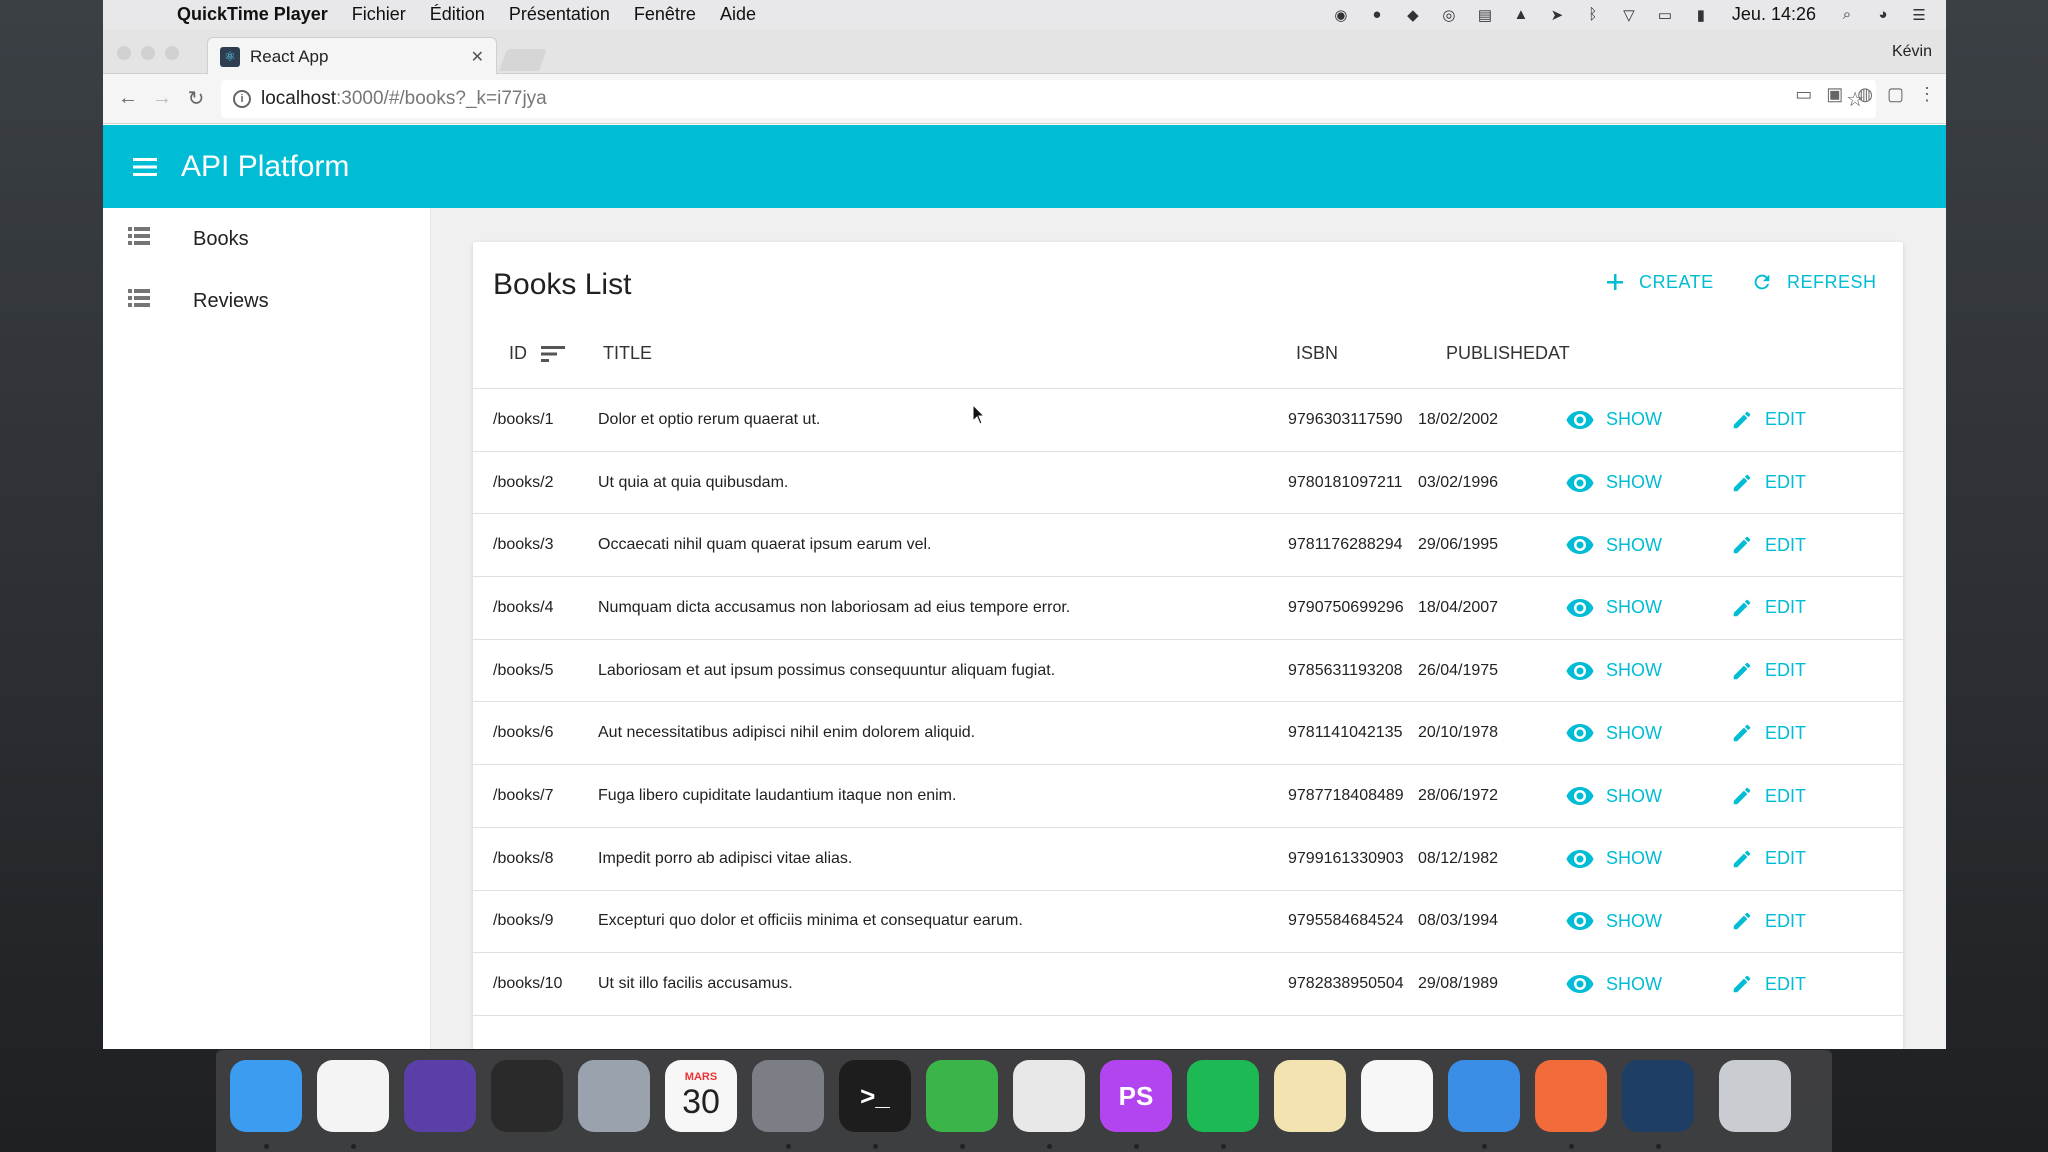 This screenshot has height=1152, width=2048. What do you see at coordinates (1803, 94) in the screenshot?
I see `cast-icon: ▭` at bounding box center [1803, 94].